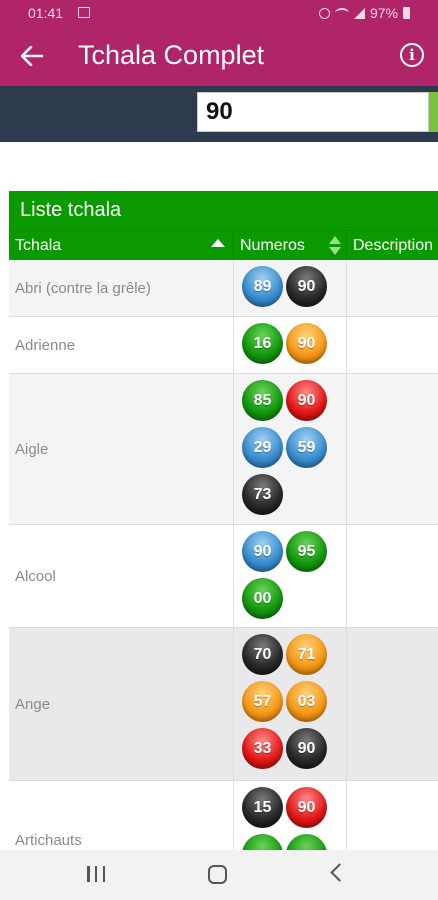  What do you see at coordinates (262, 286) in the screenshot?
I see `number-ball: 89` at bounding box center [262, 286].